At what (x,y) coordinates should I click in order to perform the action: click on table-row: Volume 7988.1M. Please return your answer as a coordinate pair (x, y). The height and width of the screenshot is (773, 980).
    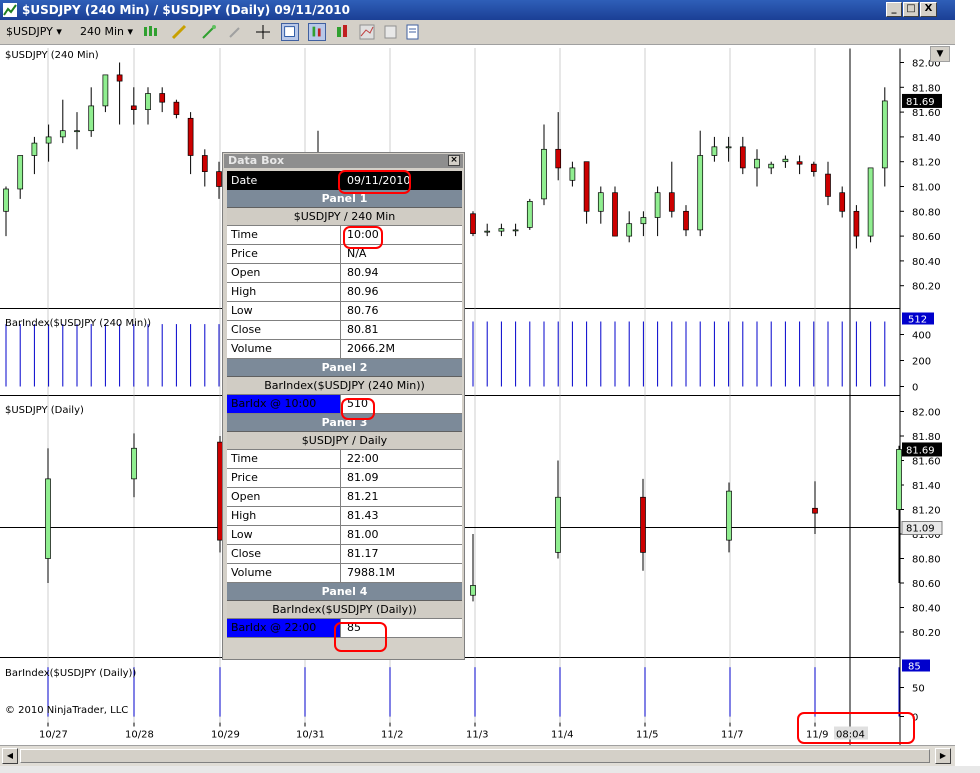
    Looking at the image, I should click on (344, 573).